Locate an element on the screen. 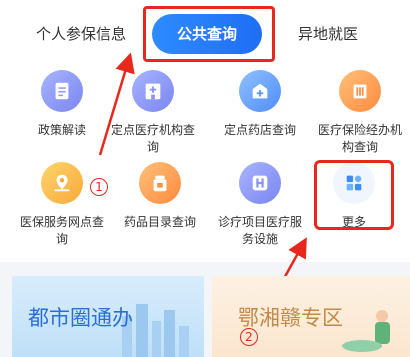 The width and height of the screenshot is (410, 357). hubei-hunan-jiangxi-banner: 鄂湘赣专区 2 is located at coordinates (311, 316).